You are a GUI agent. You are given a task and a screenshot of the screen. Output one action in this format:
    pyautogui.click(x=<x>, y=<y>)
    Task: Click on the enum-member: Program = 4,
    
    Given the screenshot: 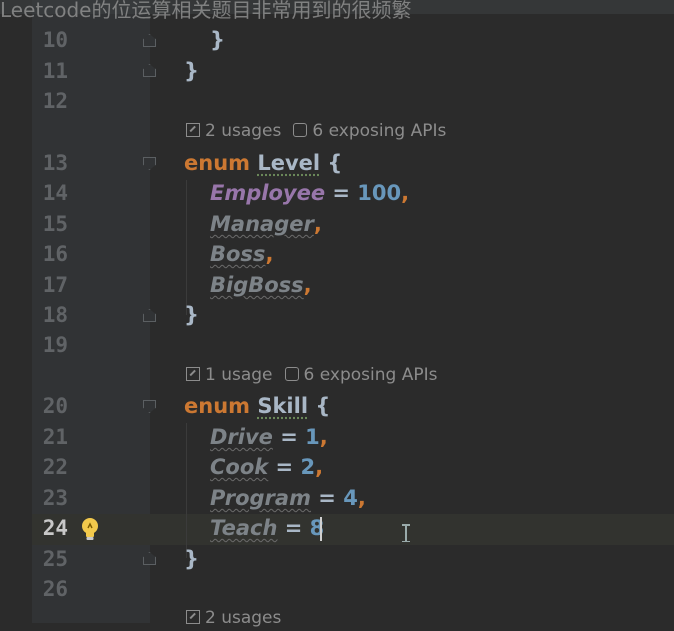 What is the action you would take?
    pyautogui.click(x=288, y=498)
    